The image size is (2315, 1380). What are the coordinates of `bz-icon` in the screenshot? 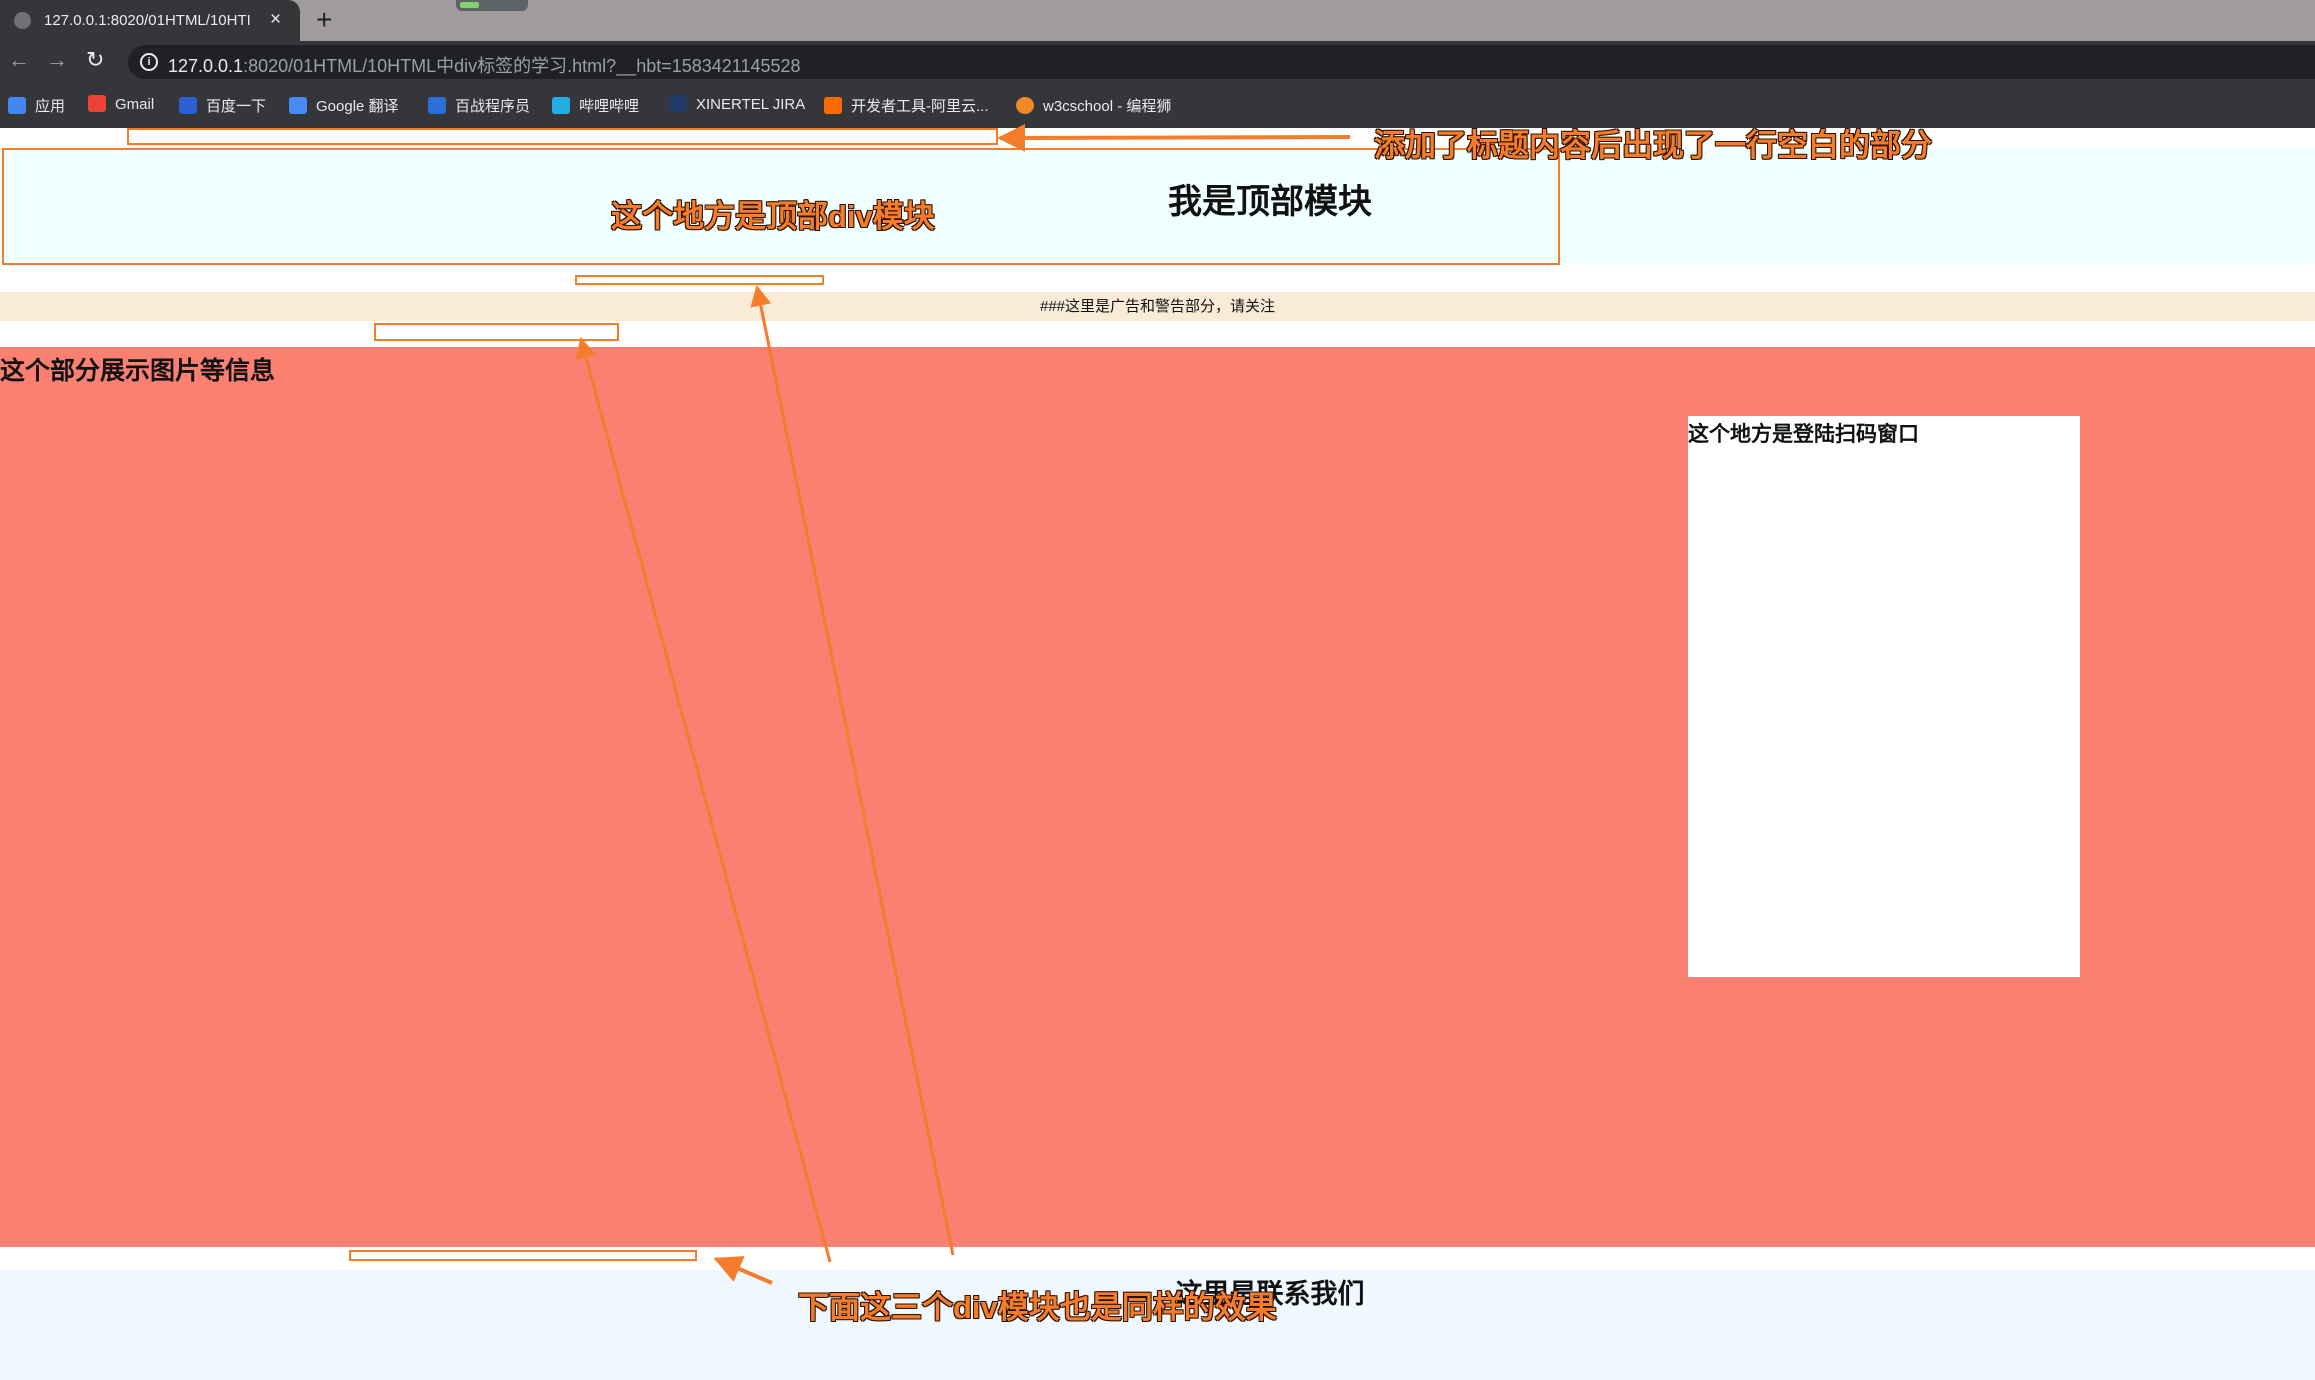 It's located at (437, 105).